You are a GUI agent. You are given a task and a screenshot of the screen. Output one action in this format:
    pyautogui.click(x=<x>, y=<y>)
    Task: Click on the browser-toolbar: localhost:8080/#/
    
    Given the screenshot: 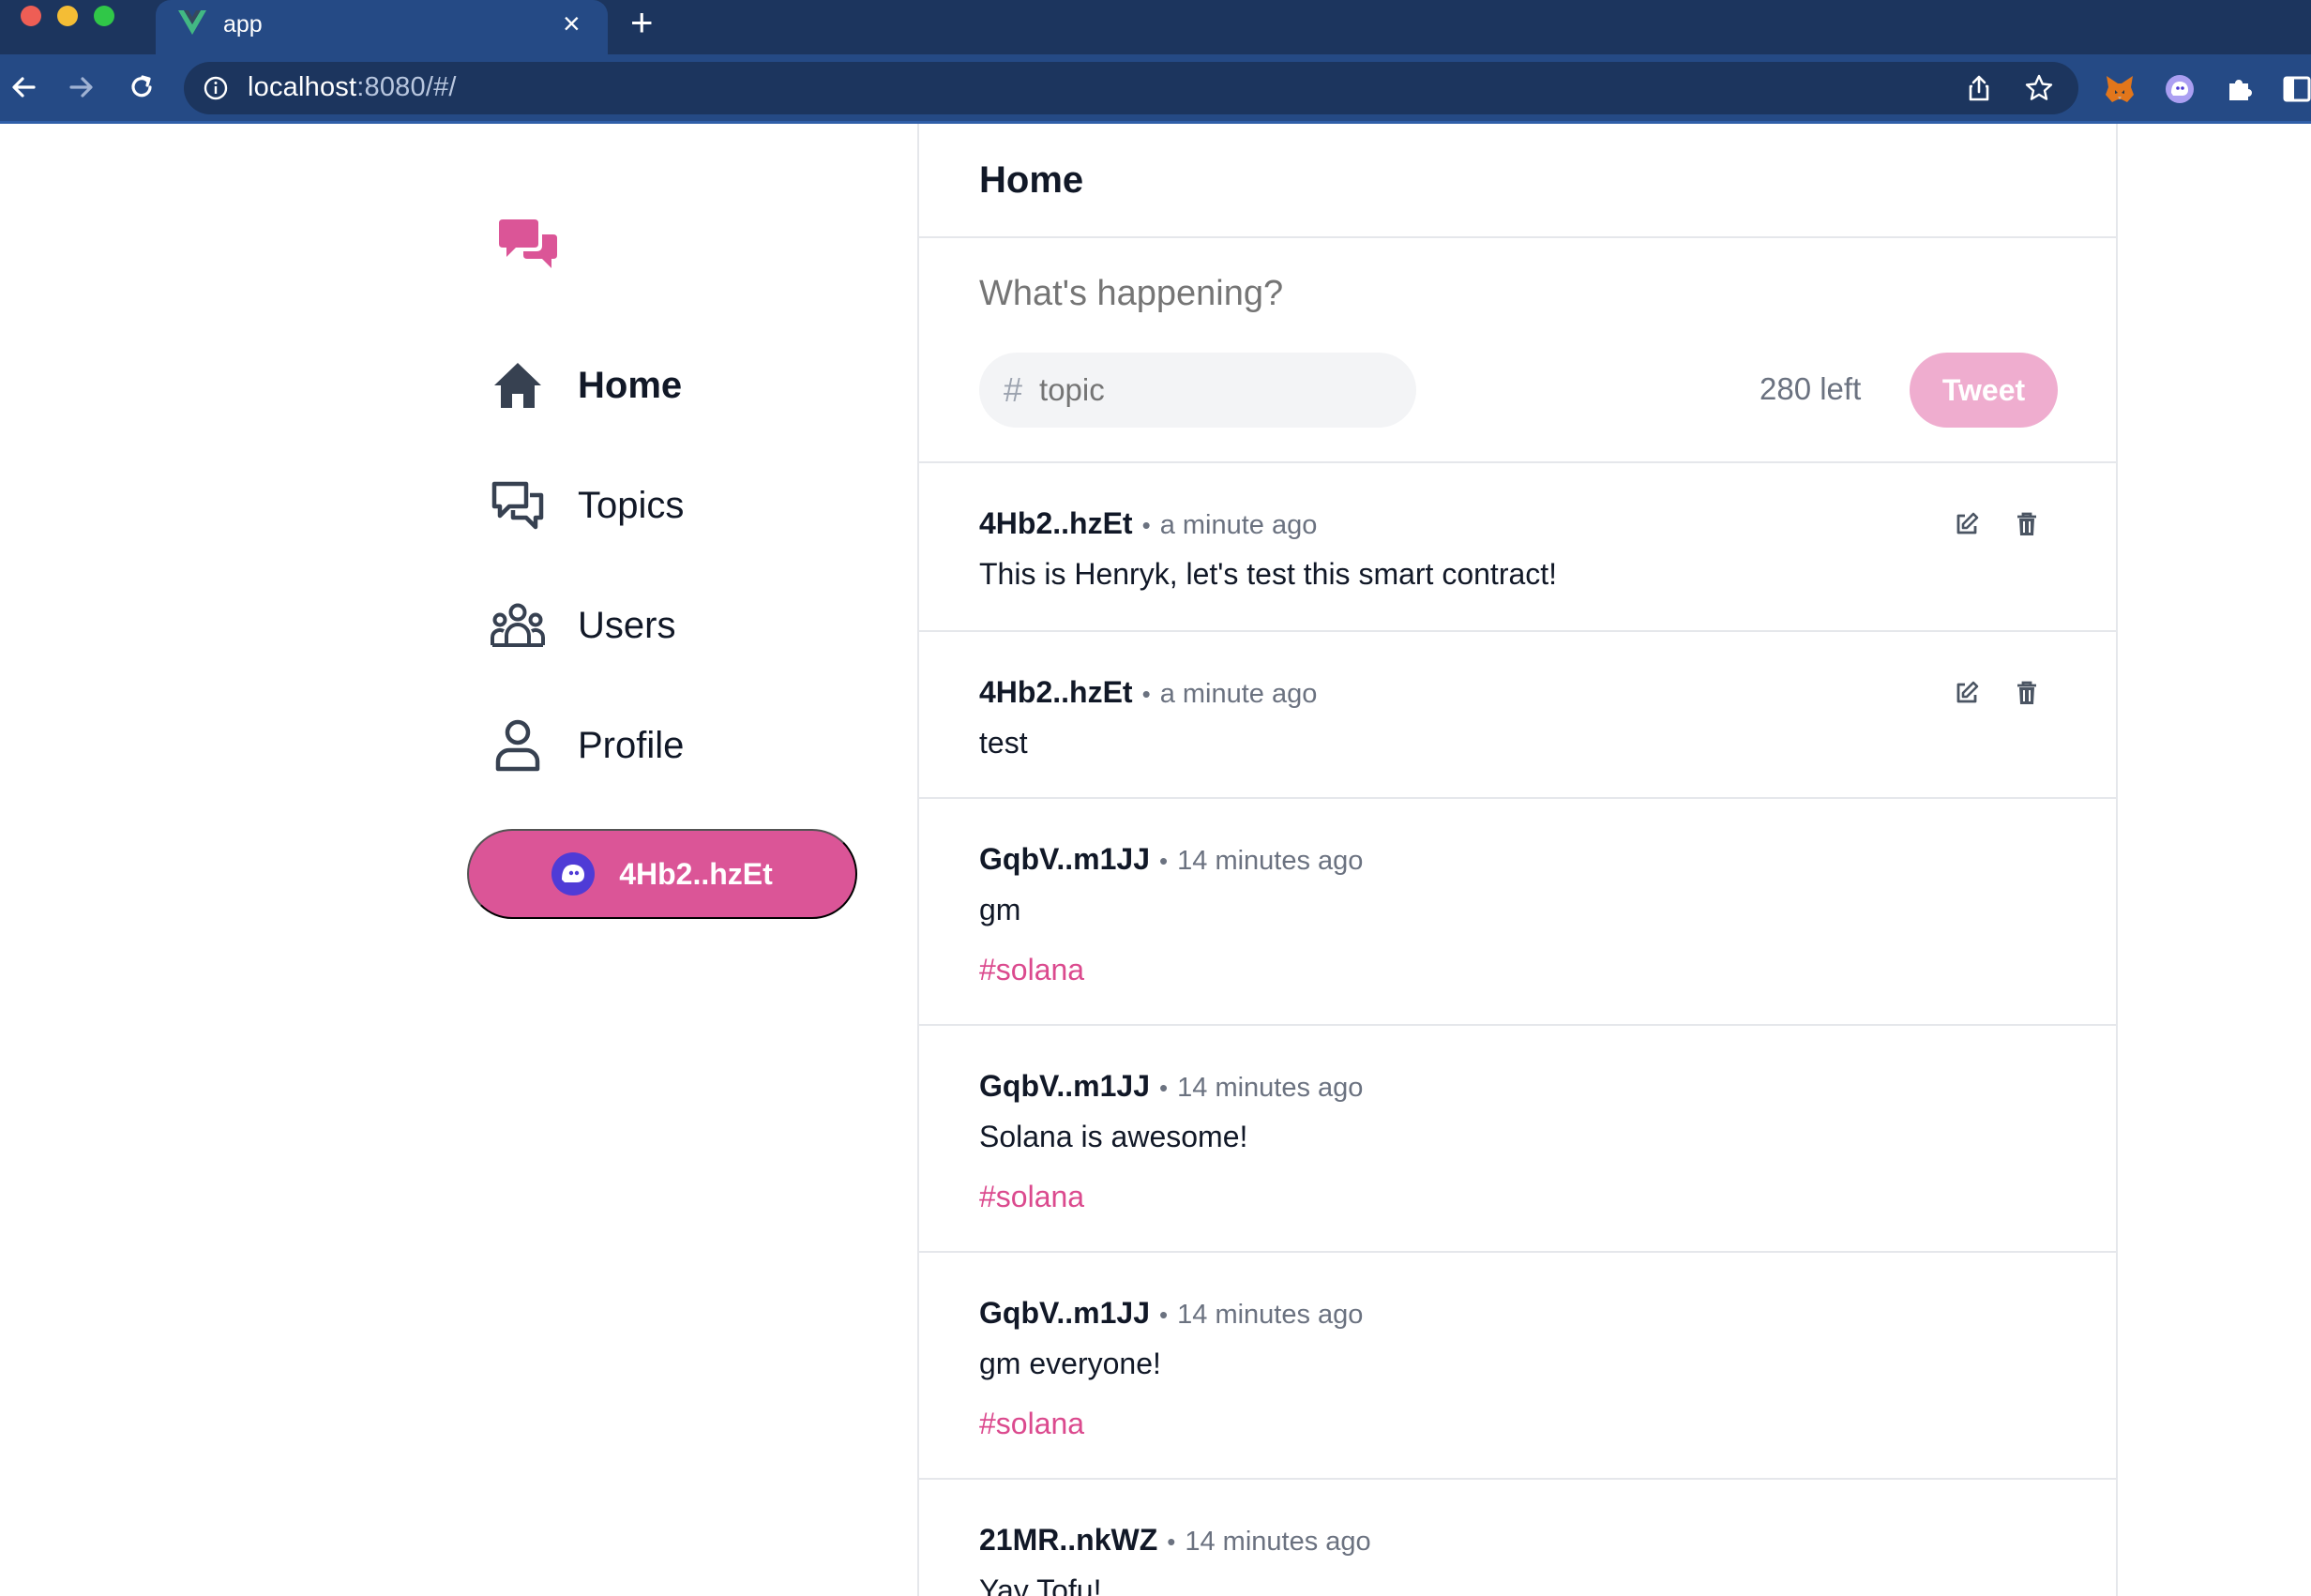 What is the action you would take?
    pyautogui.click(x=1155, y=89)
    